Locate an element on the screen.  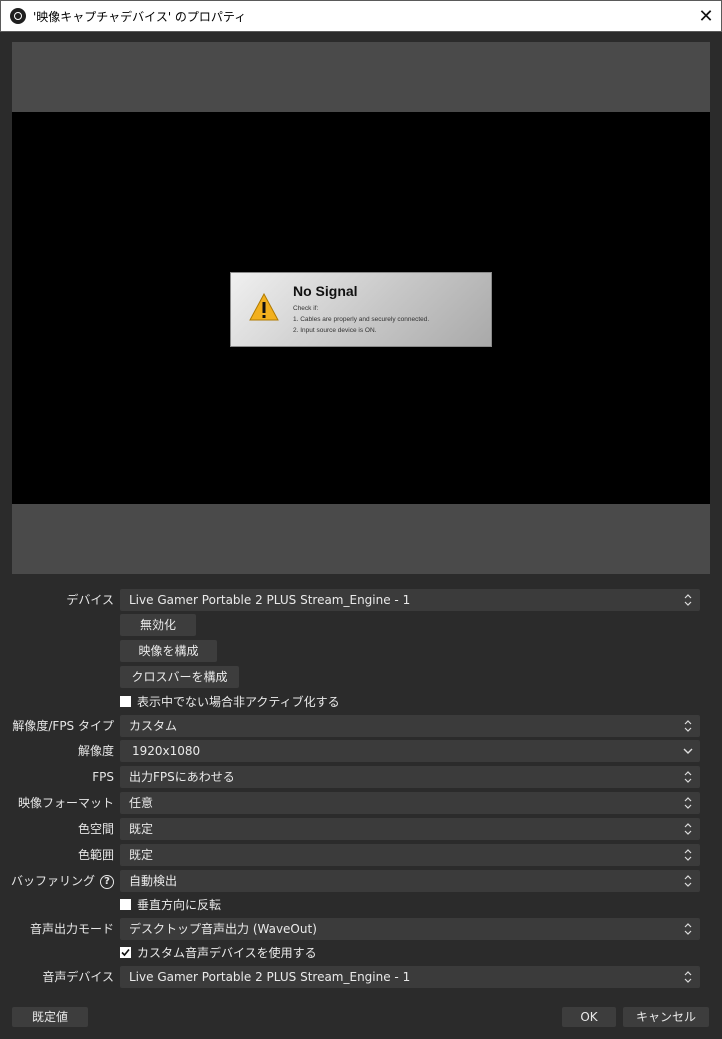
resolution-label: 解像度 is located at coordinates (95, 751).